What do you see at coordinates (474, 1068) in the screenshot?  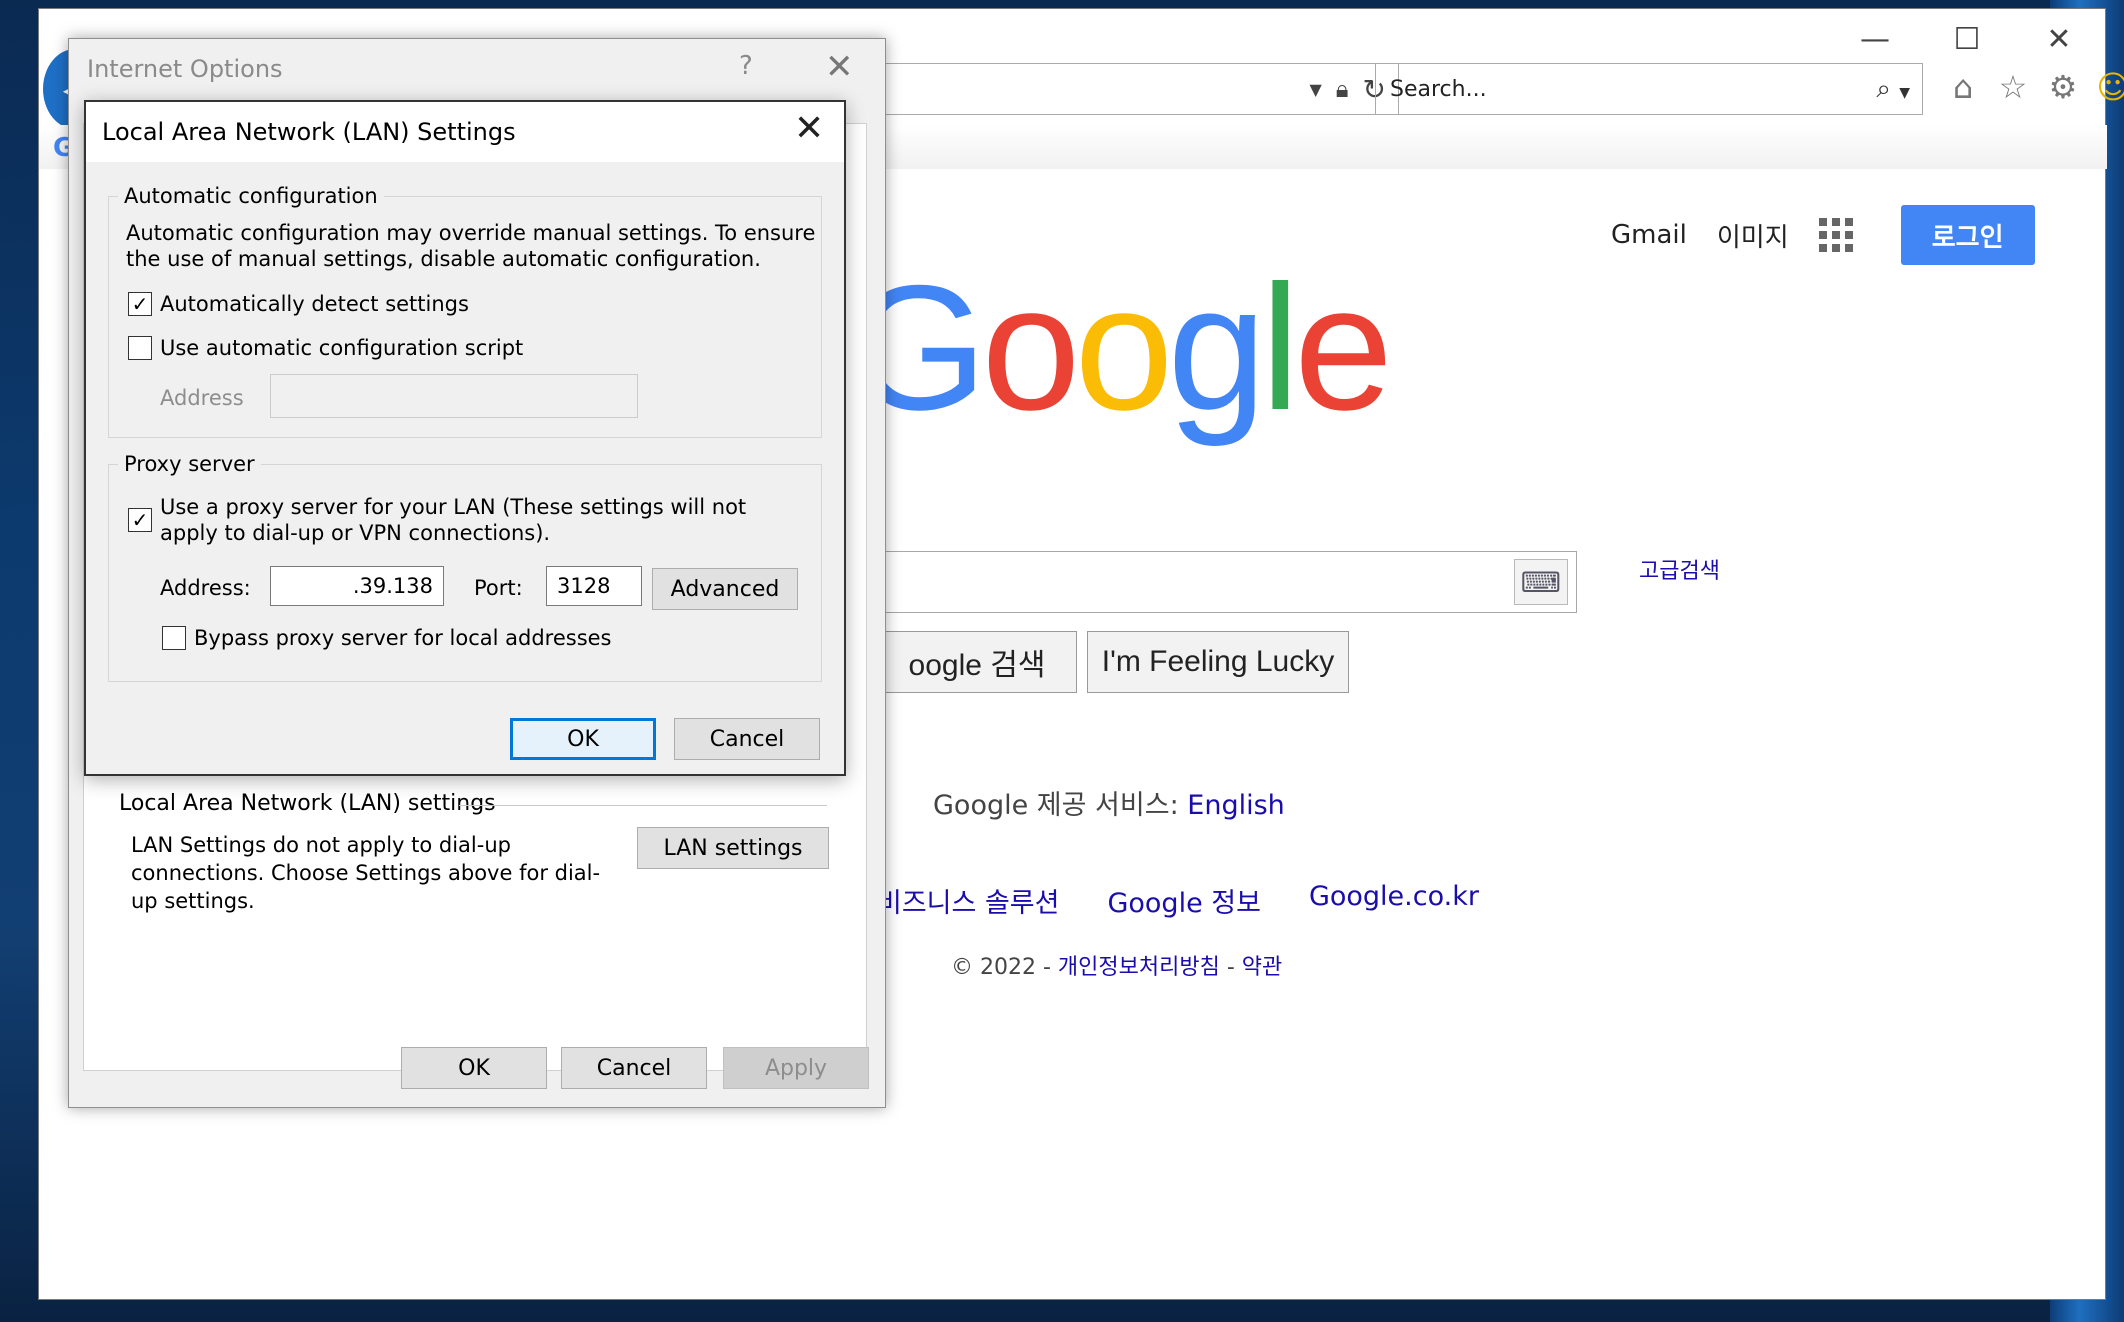 I see `ok-button: OK` at bounding box center [474, 1068].